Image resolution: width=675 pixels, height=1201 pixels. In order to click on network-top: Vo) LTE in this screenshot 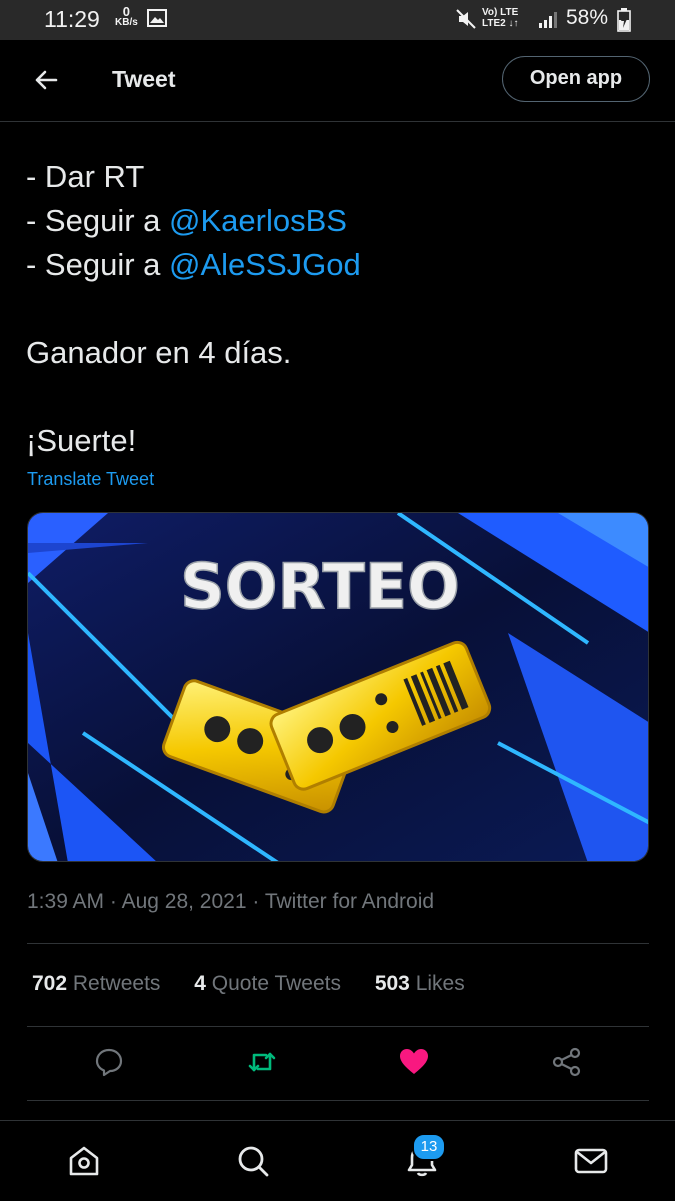, I will do `click(500, 12)`.